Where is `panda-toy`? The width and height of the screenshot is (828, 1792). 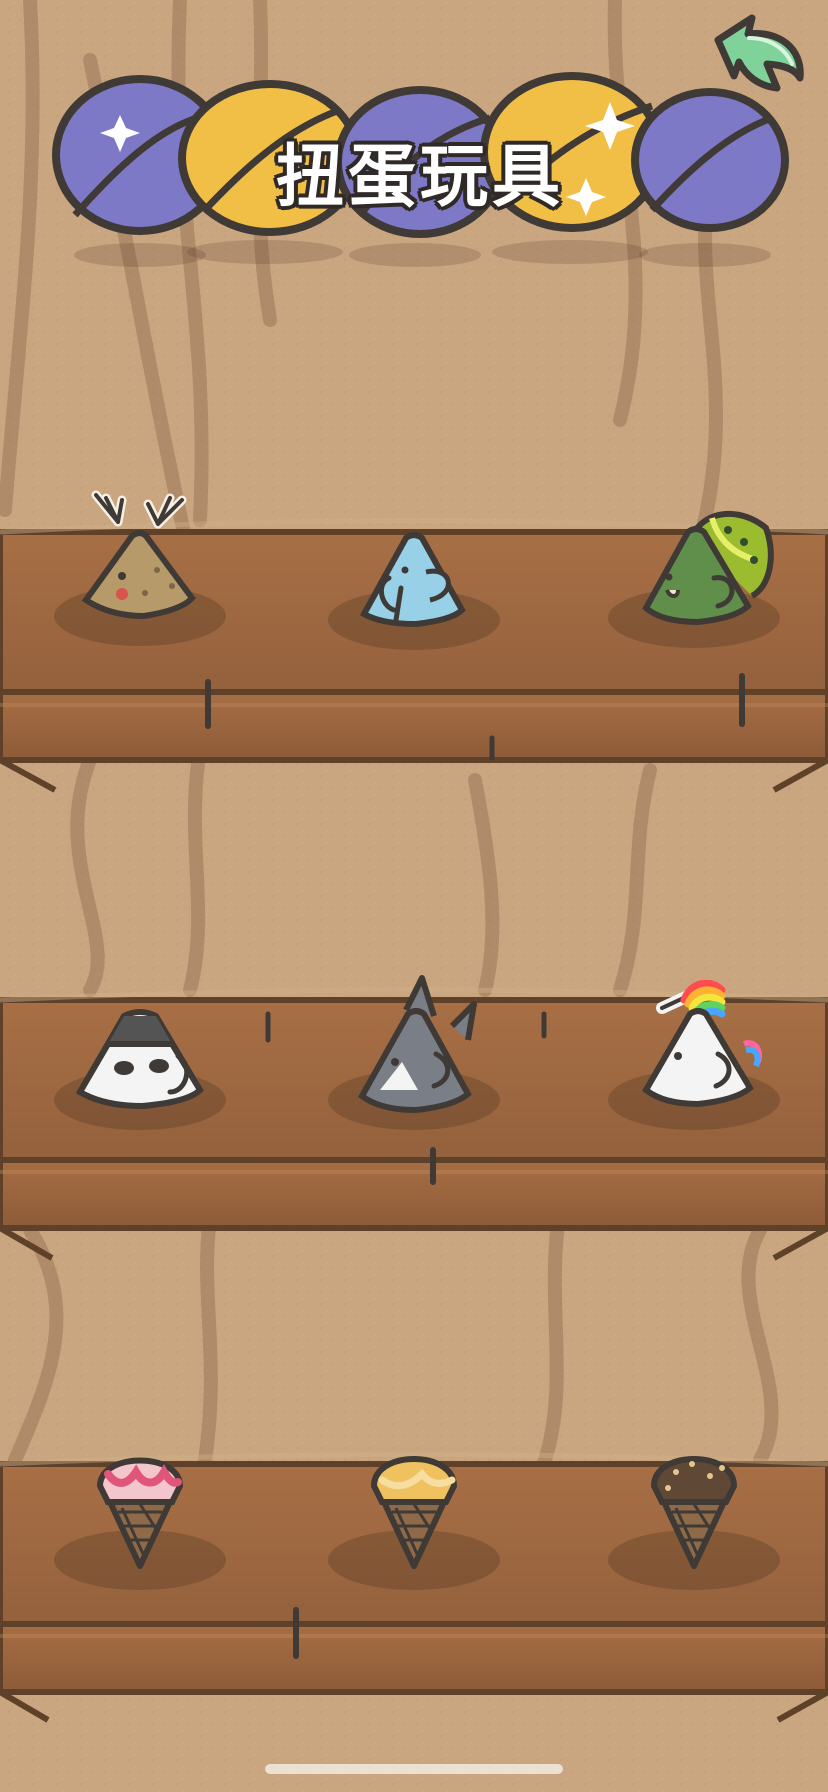 panda-toy is located at coordinates (140, 1067).